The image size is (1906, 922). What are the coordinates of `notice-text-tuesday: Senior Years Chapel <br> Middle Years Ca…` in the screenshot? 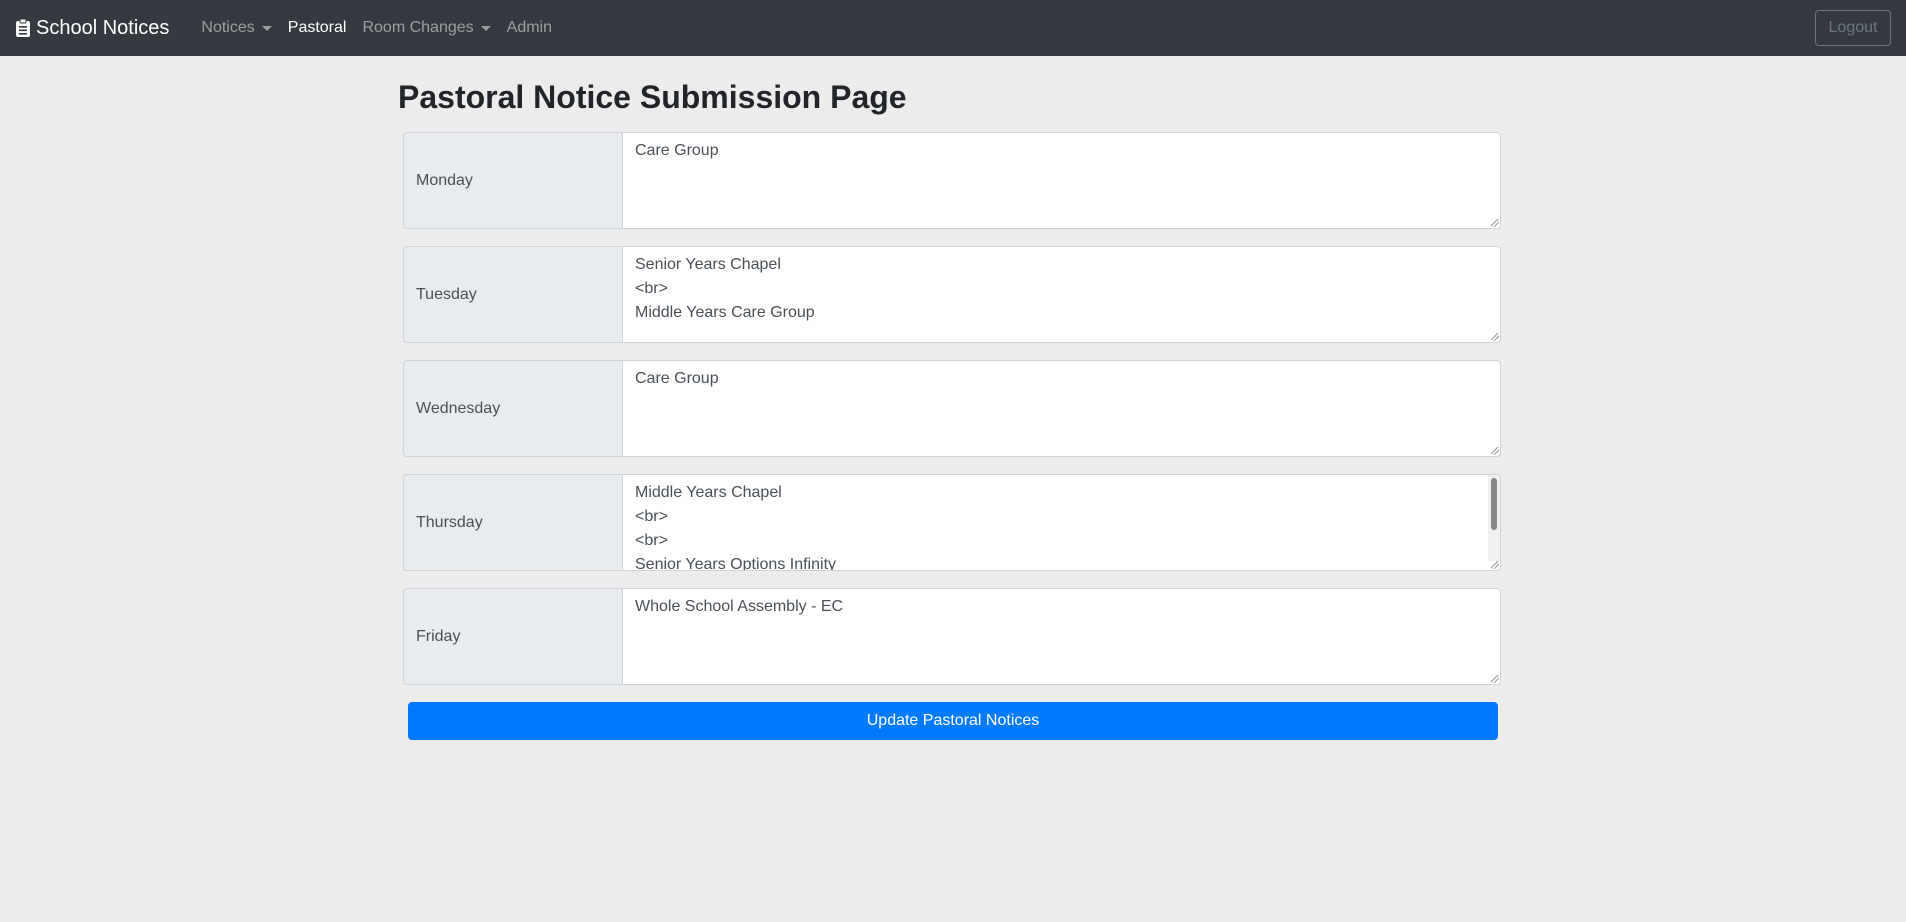 It's located at (1061, 289).